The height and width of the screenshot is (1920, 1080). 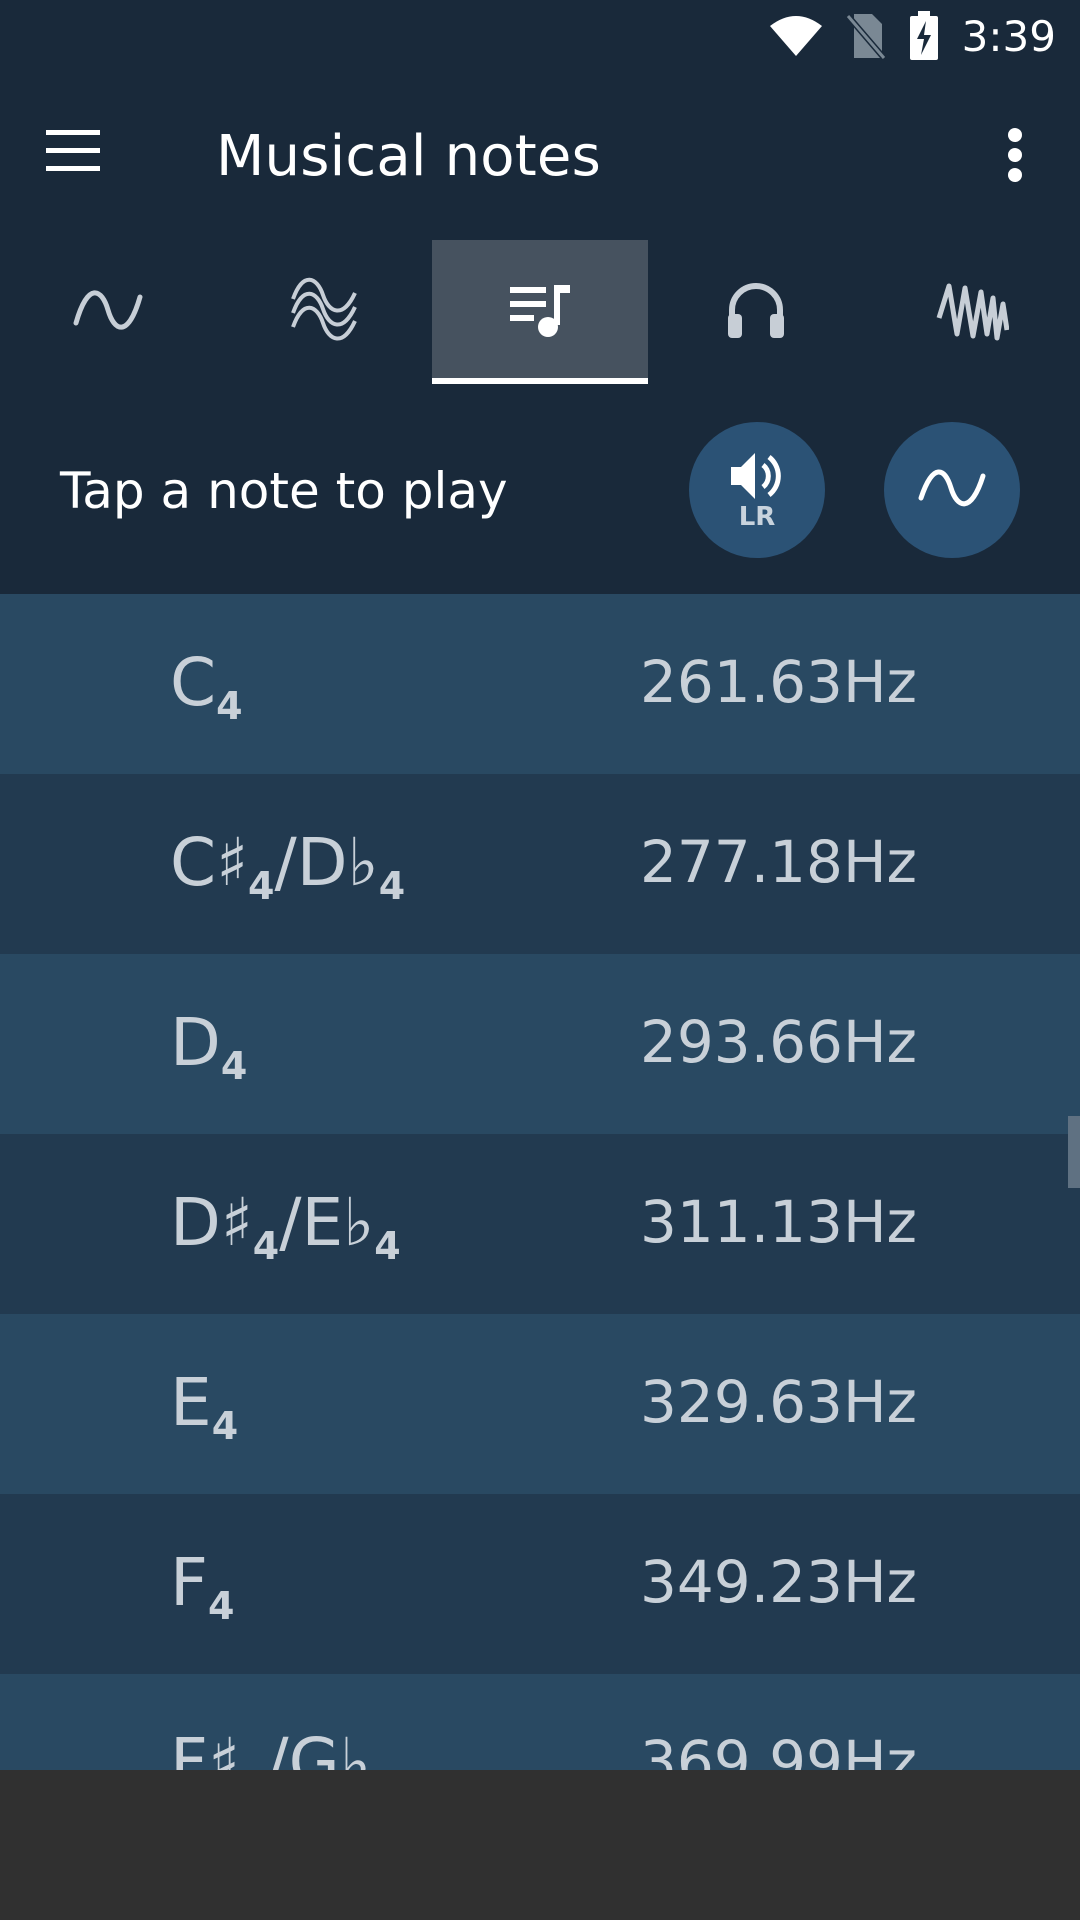 I want to click on music-note-list-icon, so click(x=540, y=312).